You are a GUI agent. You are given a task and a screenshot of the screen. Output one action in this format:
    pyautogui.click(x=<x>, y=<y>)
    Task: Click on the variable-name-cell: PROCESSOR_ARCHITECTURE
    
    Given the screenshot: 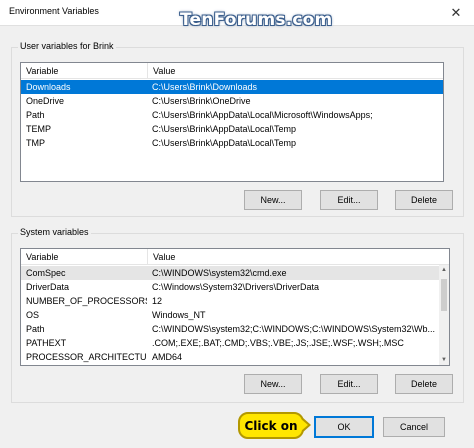 What is the action you would take?
    pyautogui.click(x=86, y=357)
    